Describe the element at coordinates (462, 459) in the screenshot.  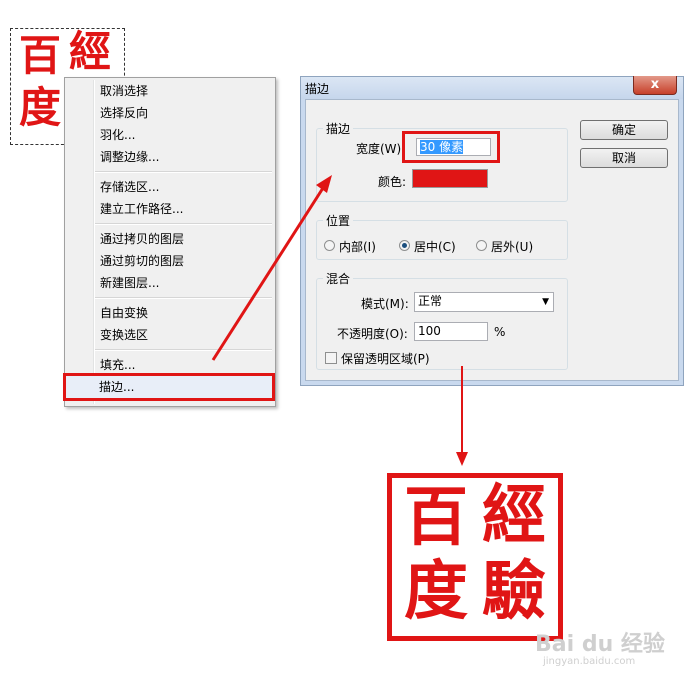
I see `arrowhead-down-icon` at that location.